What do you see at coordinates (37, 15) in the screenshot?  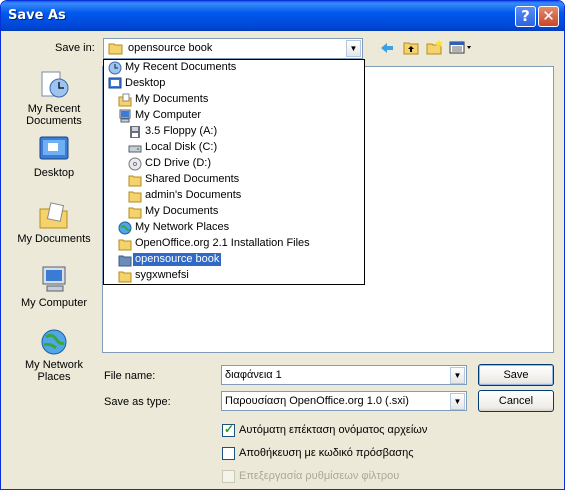 I see `window-title: Save As` at bounding box center [37, 15].